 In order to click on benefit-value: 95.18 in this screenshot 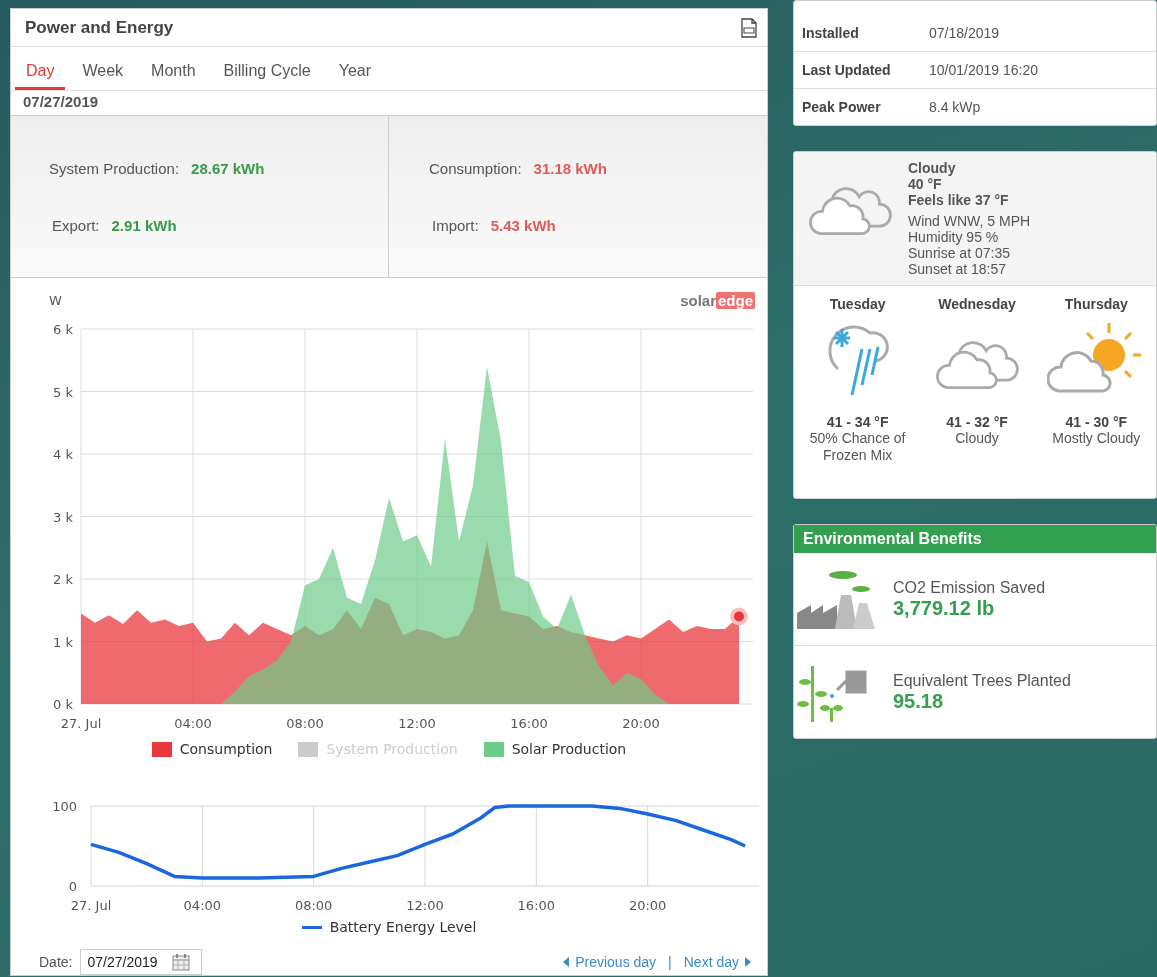, I will do `click(919, 701)`.